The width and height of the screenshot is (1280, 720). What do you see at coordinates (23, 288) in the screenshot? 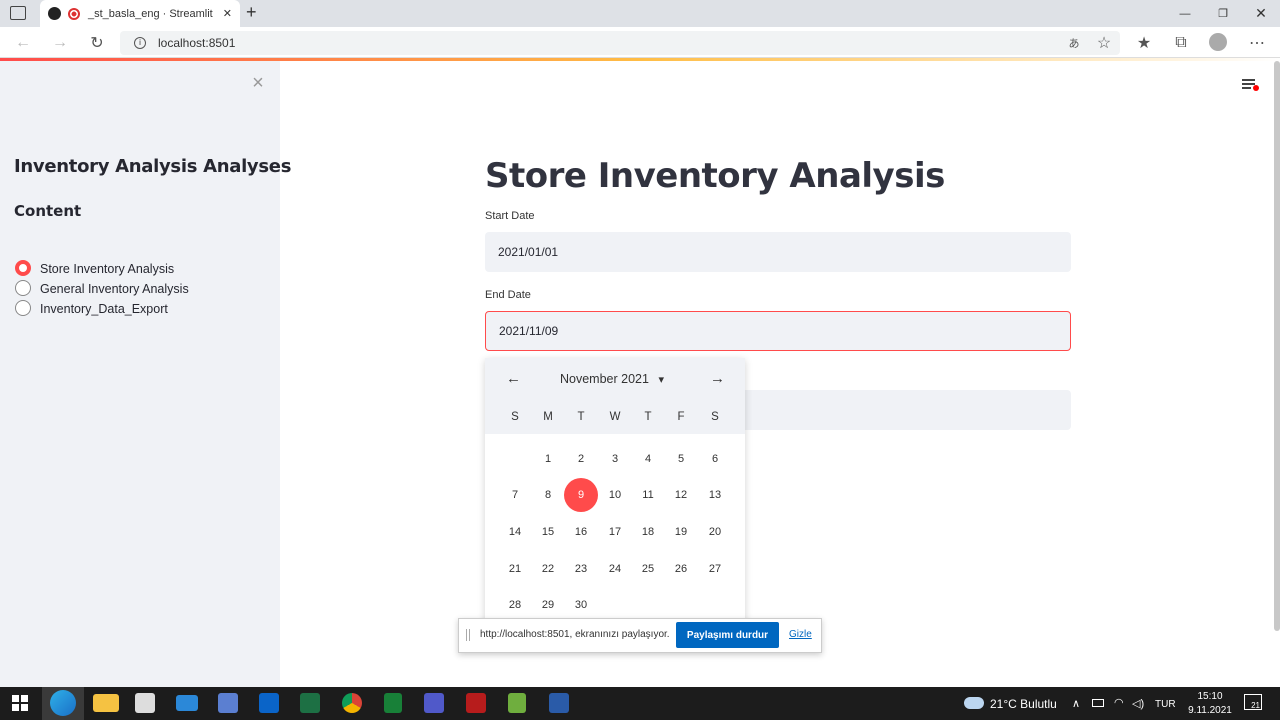
I see `radio-general-inventory` at bounding box center [23, 288].